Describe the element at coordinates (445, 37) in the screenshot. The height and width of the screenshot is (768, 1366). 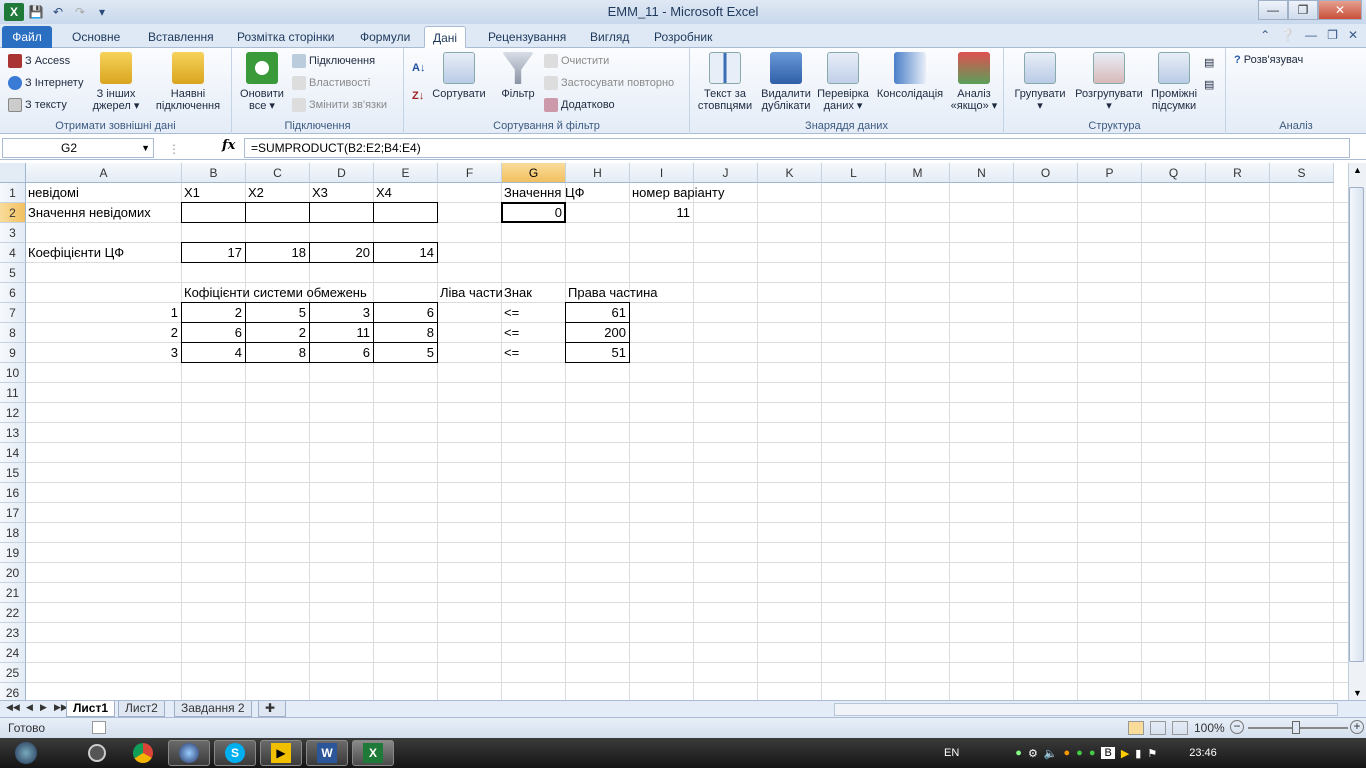
I see `tab-data: Дані` at that location.